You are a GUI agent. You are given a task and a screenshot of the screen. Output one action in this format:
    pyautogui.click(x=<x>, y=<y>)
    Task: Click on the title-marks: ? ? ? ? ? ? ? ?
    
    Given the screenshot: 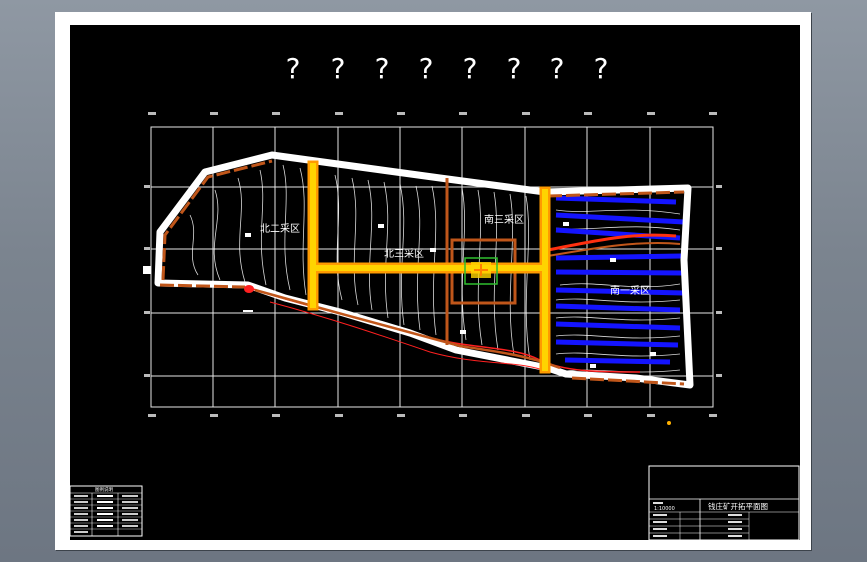 What is the action you would take?
    pyautogui.click(x=447, y=68)
    